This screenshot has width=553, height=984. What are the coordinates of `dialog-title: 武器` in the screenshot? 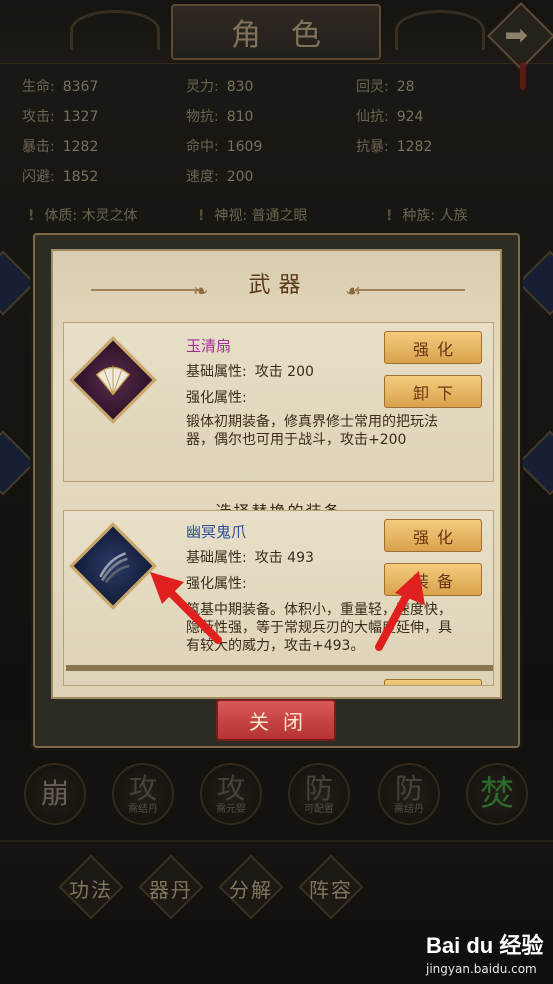 It's located at (278, 285).